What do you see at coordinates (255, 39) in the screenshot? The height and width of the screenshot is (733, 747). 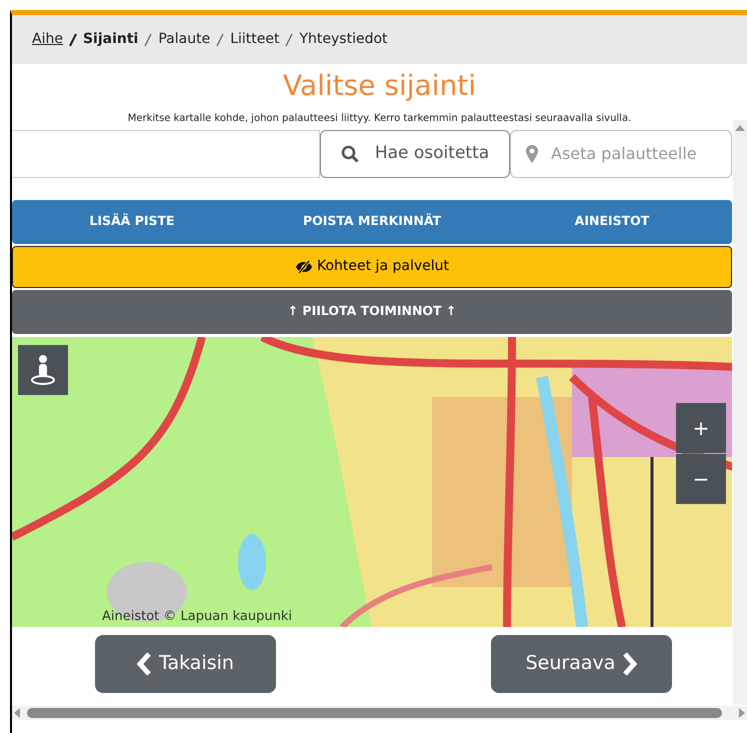 I see `breadcrumb-item: Liitteet` at bounding box center [255, 39].